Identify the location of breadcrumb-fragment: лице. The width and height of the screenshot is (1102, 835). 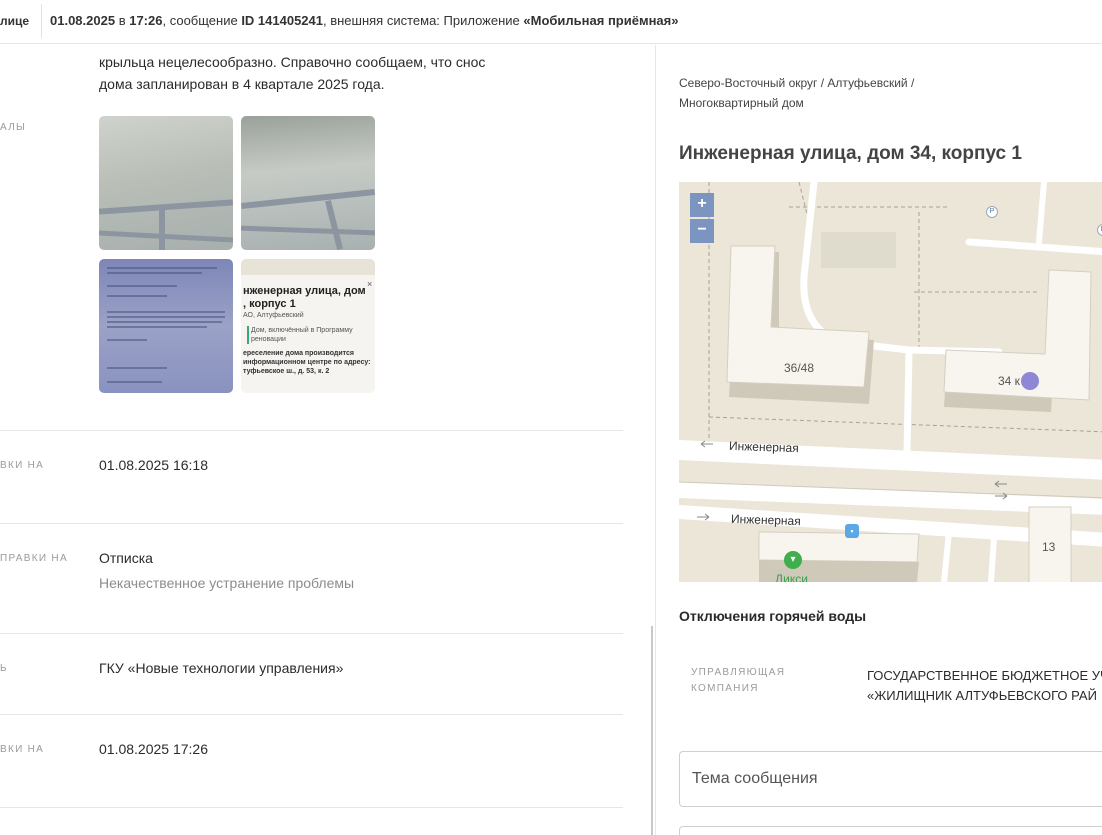
(14, 21).